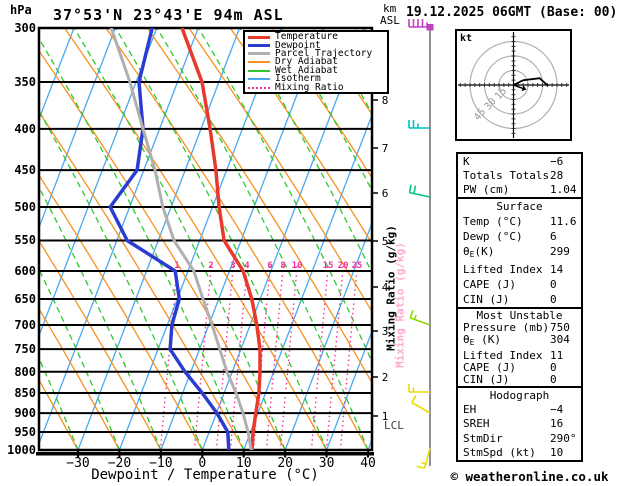 The height and width of the screenshot is (486, 629). What do you see at coordinates (519, 395) in the screenshot?
I see `indices-section-title: Hodograph` at bounding box center [519, 395].